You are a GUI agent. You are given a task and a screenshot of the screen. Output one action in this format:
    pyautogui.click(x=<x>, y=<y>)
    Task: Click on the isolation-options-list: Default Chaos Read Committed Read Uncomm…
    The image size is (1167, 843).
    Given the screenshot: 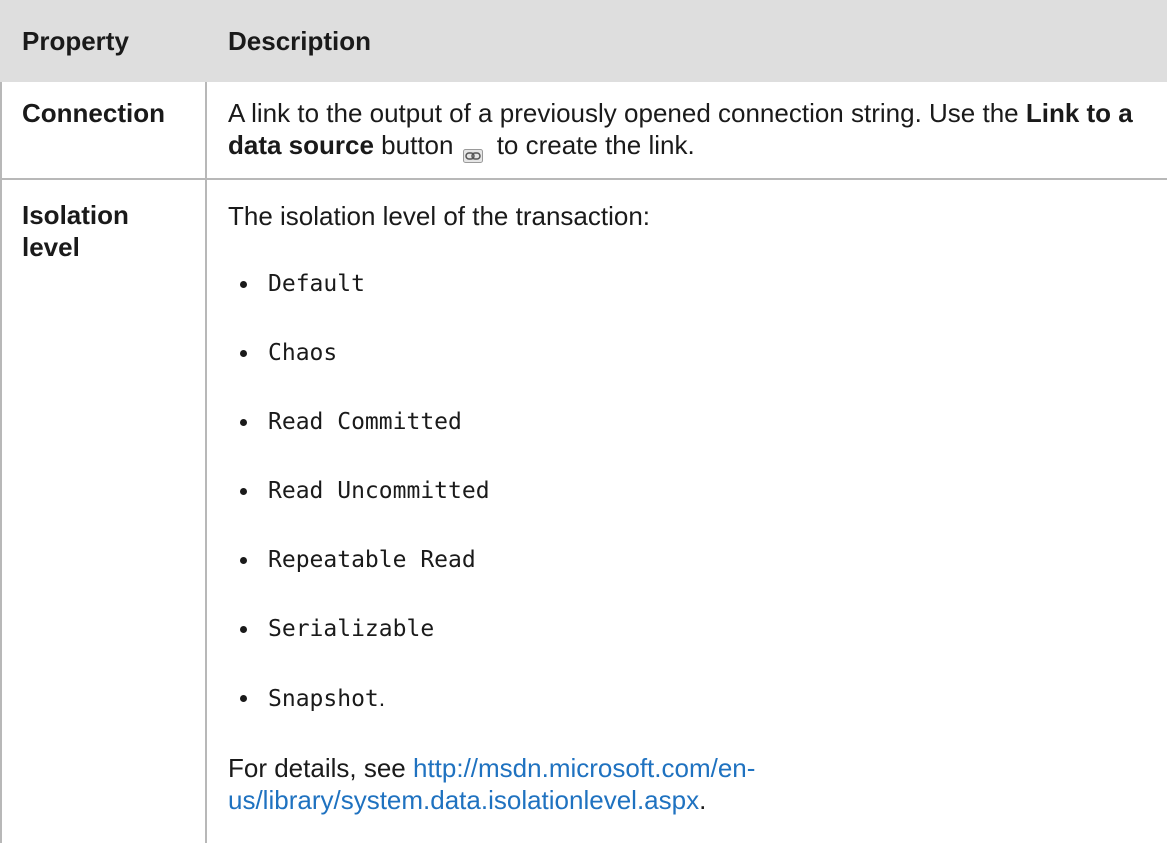 What is the action you would take?
    pyautogui.click(x=365, y=489)
    